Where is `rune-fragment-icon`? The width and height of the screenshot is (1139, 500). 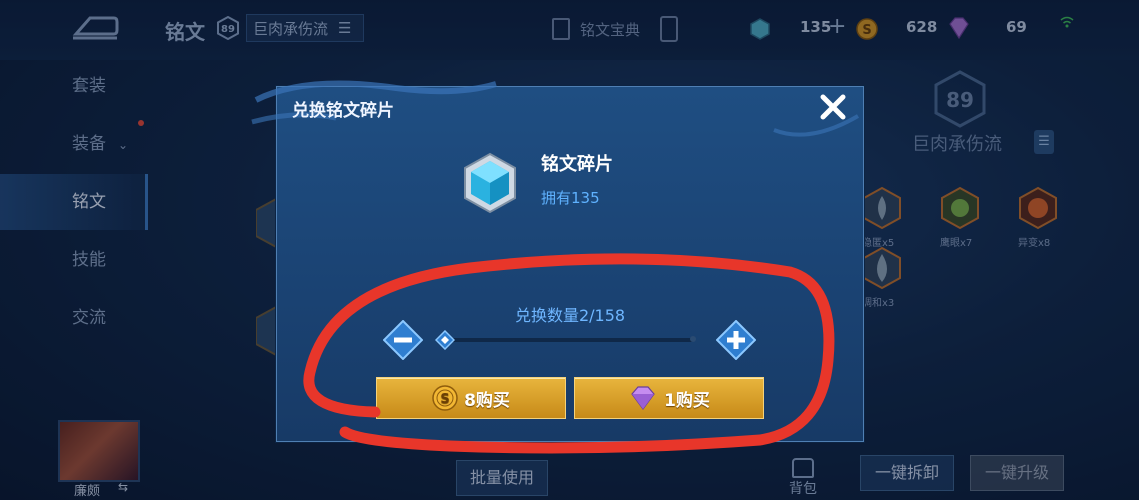 rune-fragment-icon is located at coordinates (490, 183).